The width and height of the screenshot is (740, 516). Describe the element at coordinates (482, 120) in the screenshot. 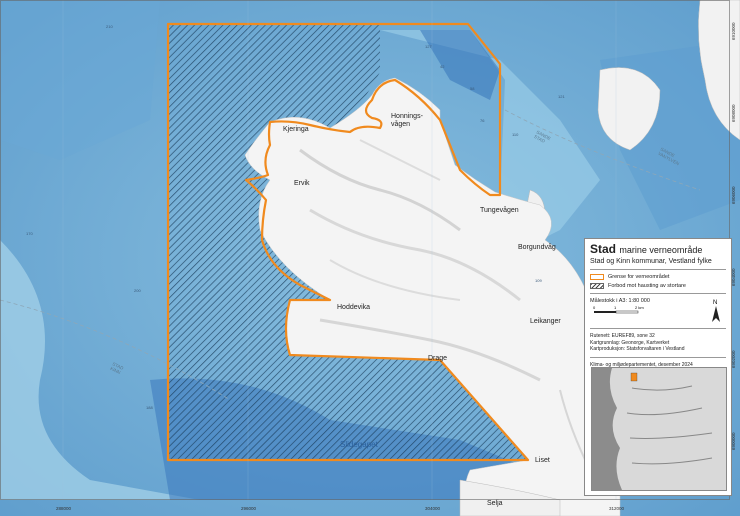

I see `svg-text: 76` at that location.